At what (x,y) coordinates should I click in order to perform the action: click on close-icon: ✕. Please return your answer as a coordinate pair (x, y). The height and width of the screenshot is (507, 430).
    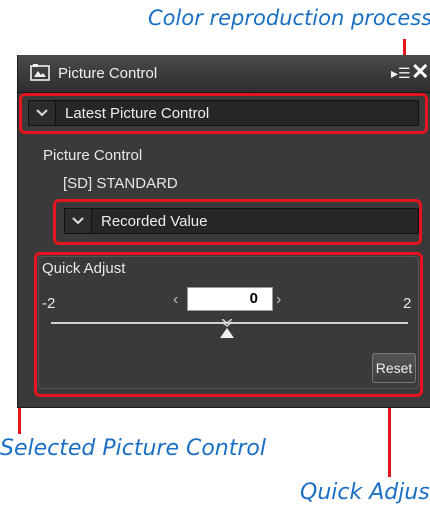
    Looking at the image, I should click on (420, 72).